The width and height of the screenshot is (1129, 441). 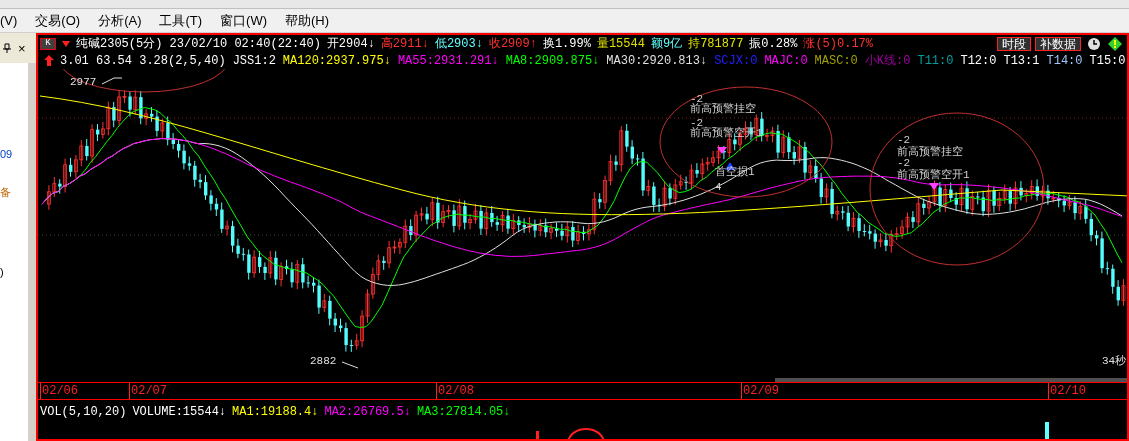 What do you see at coordinates (181, 20) in the screenshot?
I see `menu-item: 工具(T)` at bounding box center [181, 20].